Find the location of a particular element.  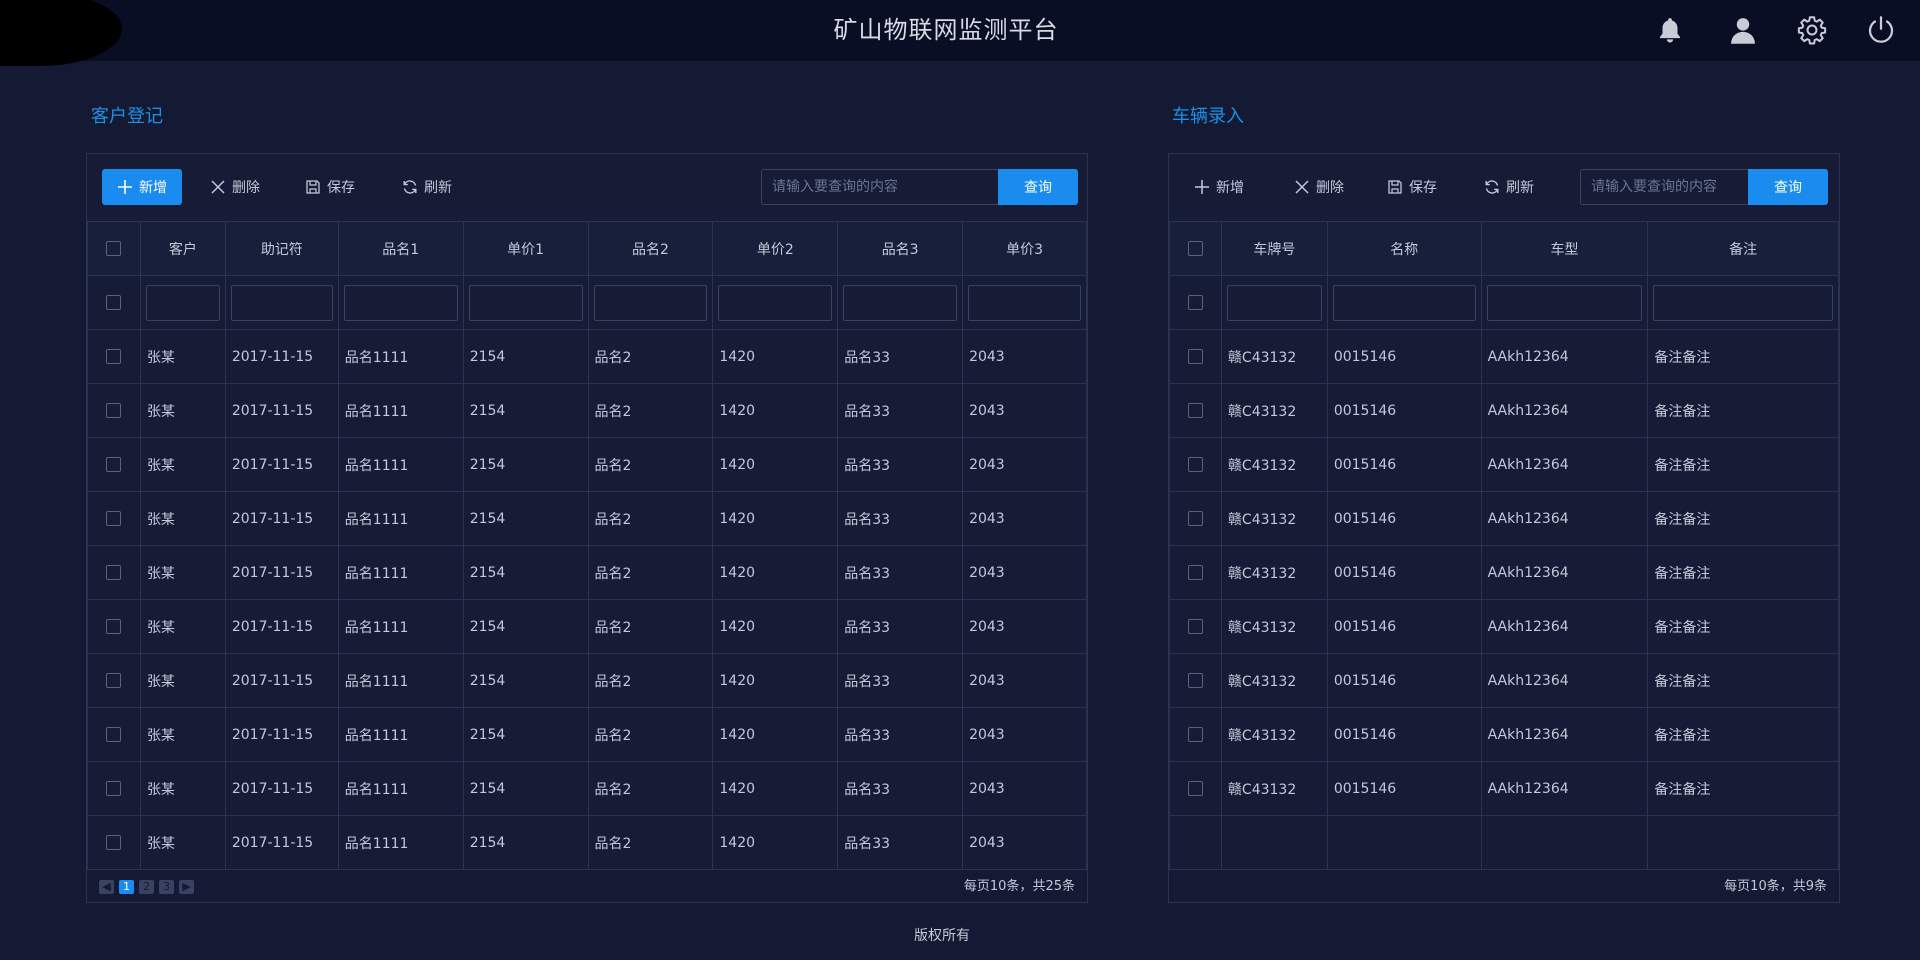

column-header: 品名1 is located at coordinates (400, 248).